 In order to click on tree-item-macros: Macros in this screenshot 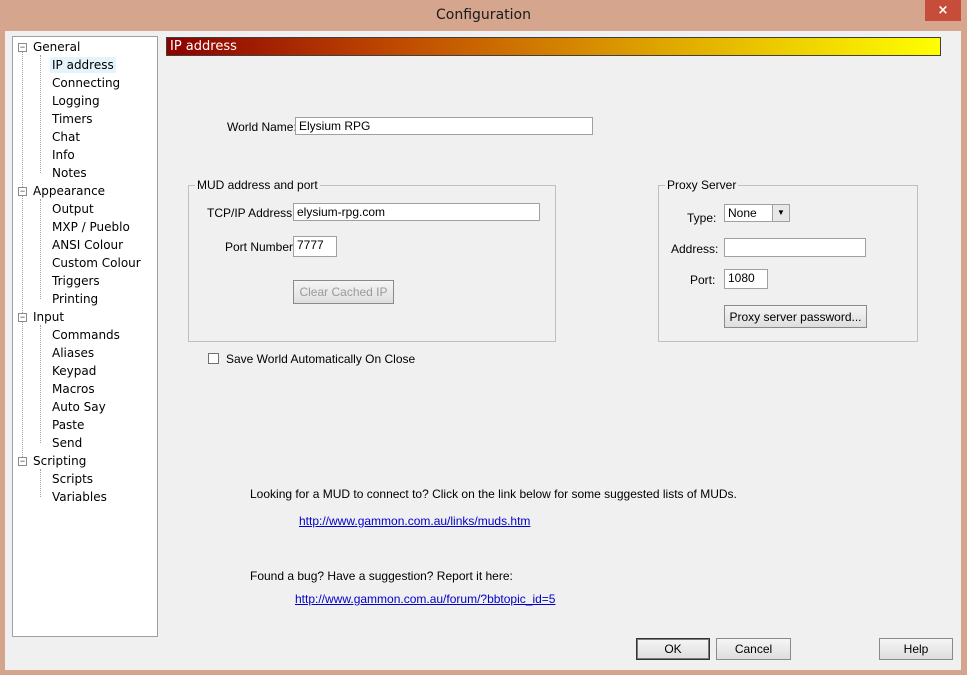, I will do `click(73, 389)`.